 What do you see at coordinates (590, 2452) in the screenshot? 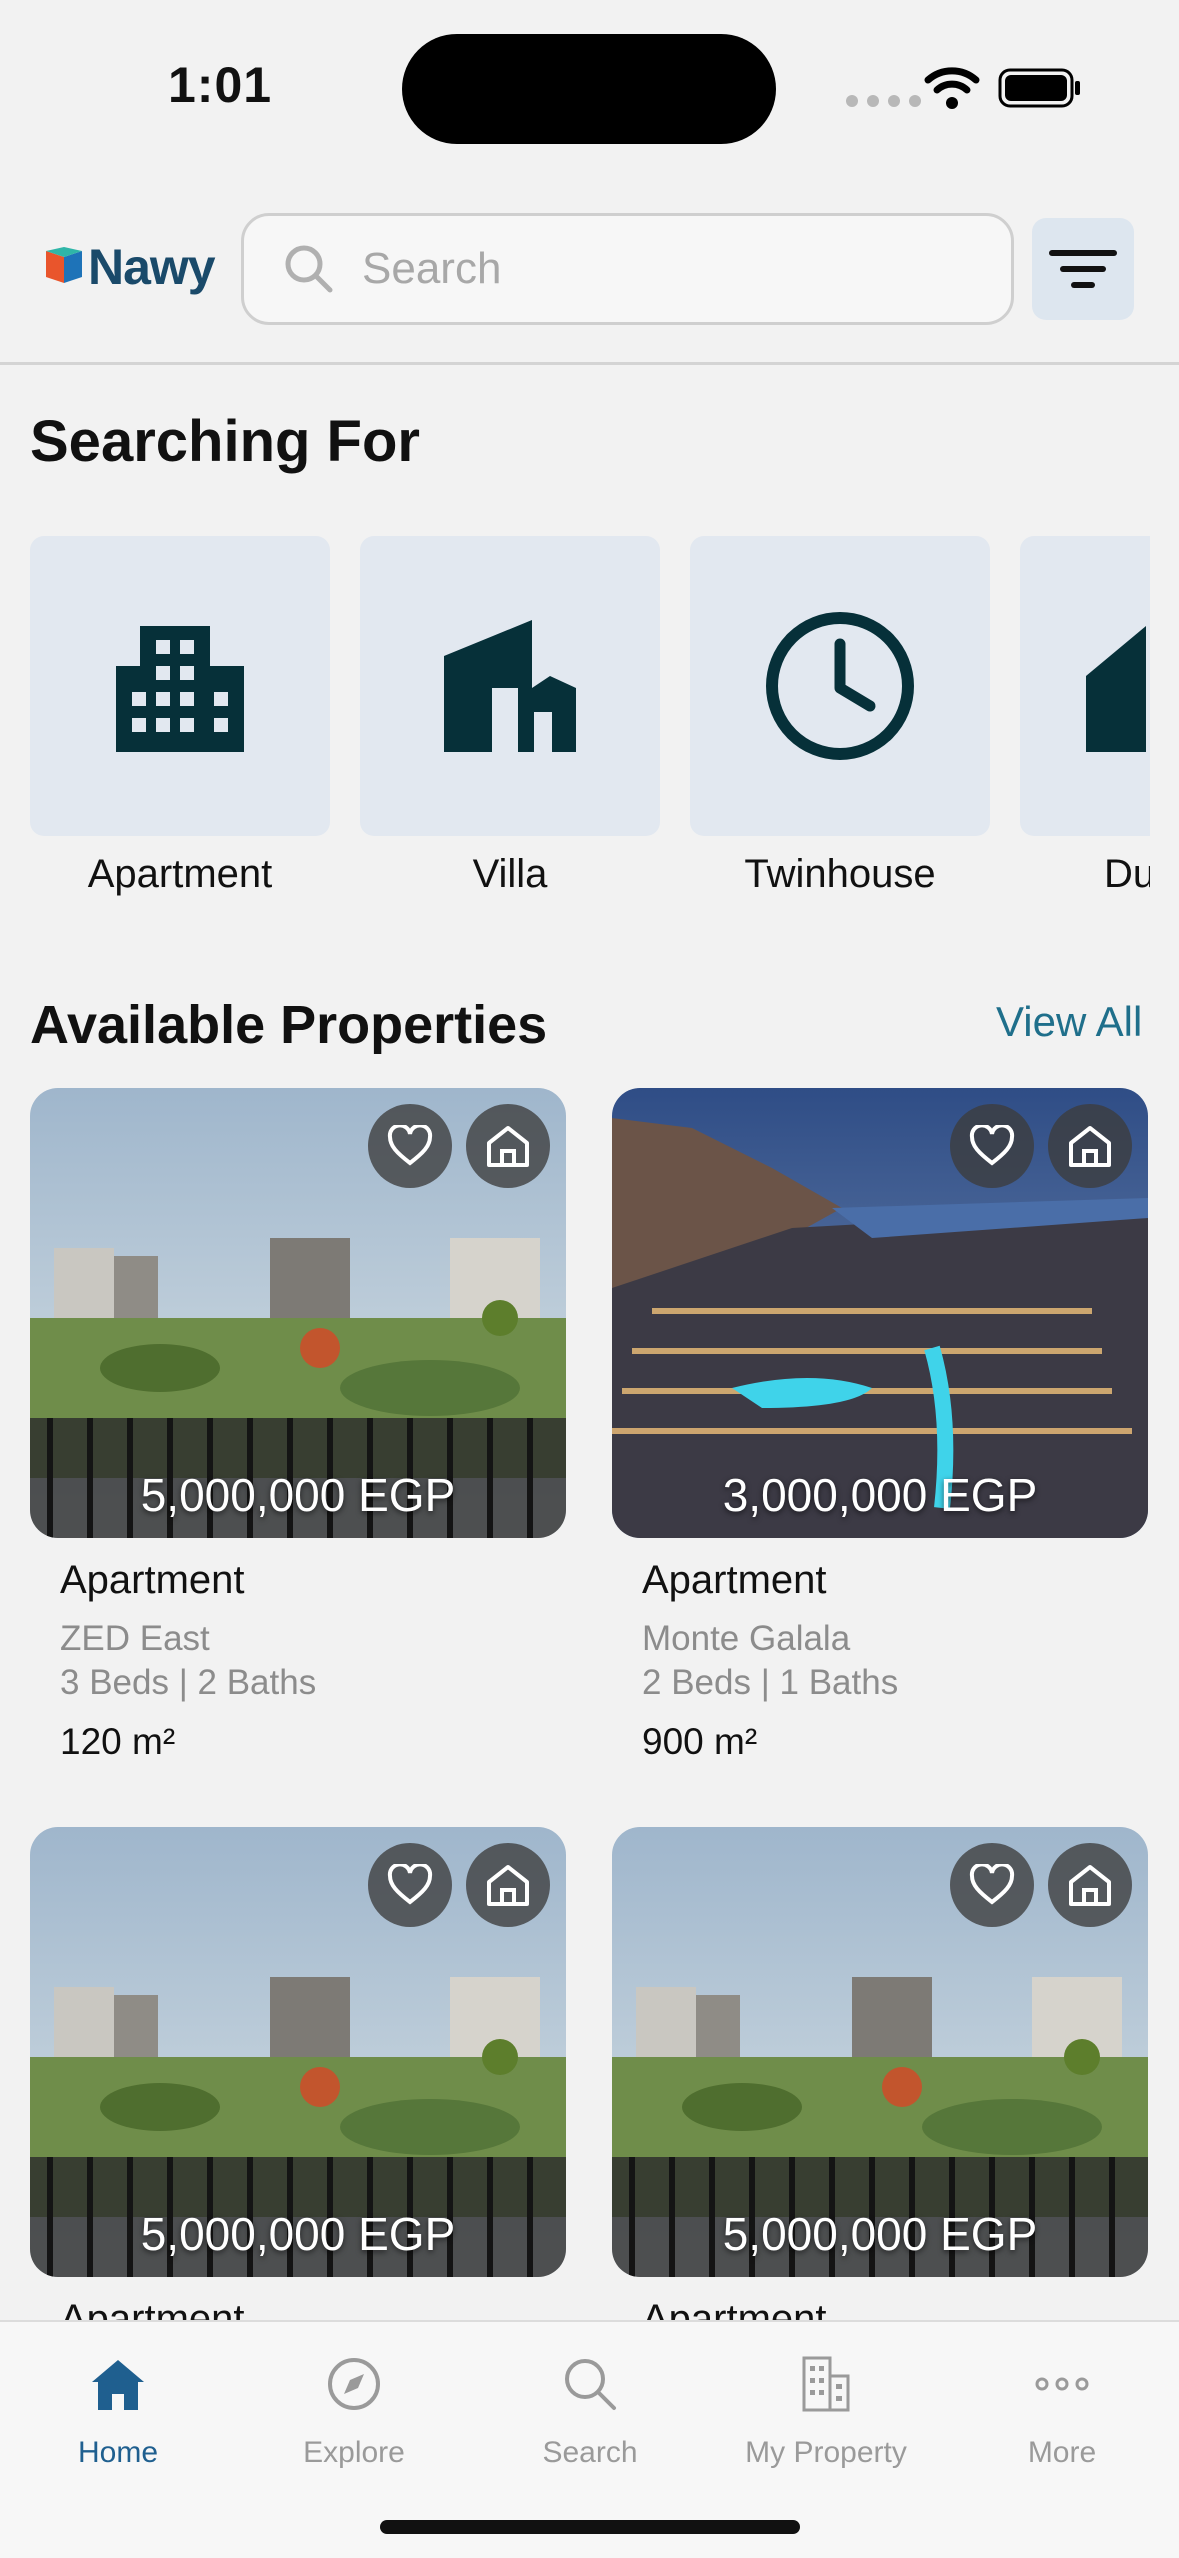
I see `tab-label: Search` at bounding box center [590, 2452].